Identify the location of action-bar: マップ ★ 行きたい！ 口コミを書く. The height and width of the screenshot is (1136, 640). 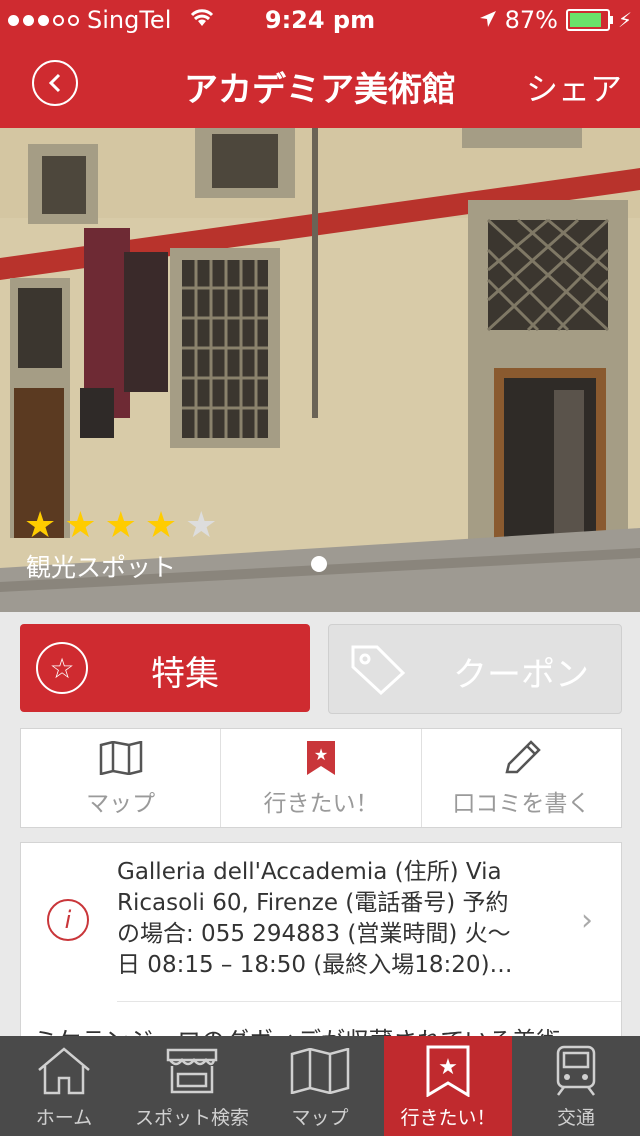
(321, 778).